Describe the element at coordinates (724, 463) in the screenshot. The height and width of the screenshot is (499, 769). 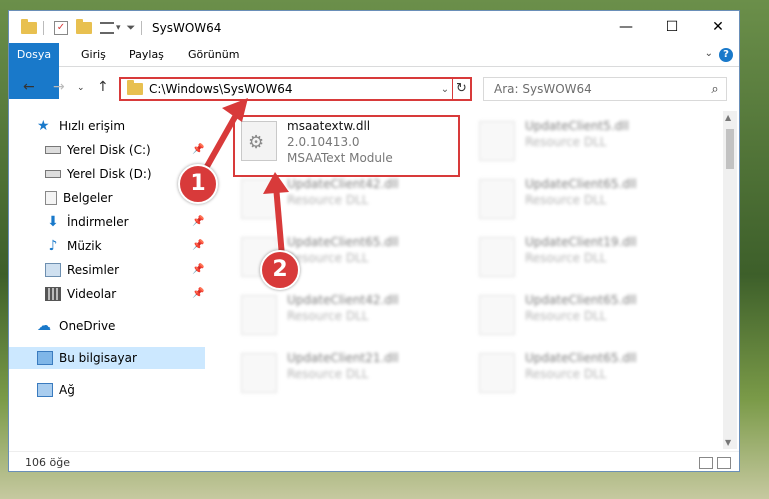
I see `large-icons-view-icon` at that location.